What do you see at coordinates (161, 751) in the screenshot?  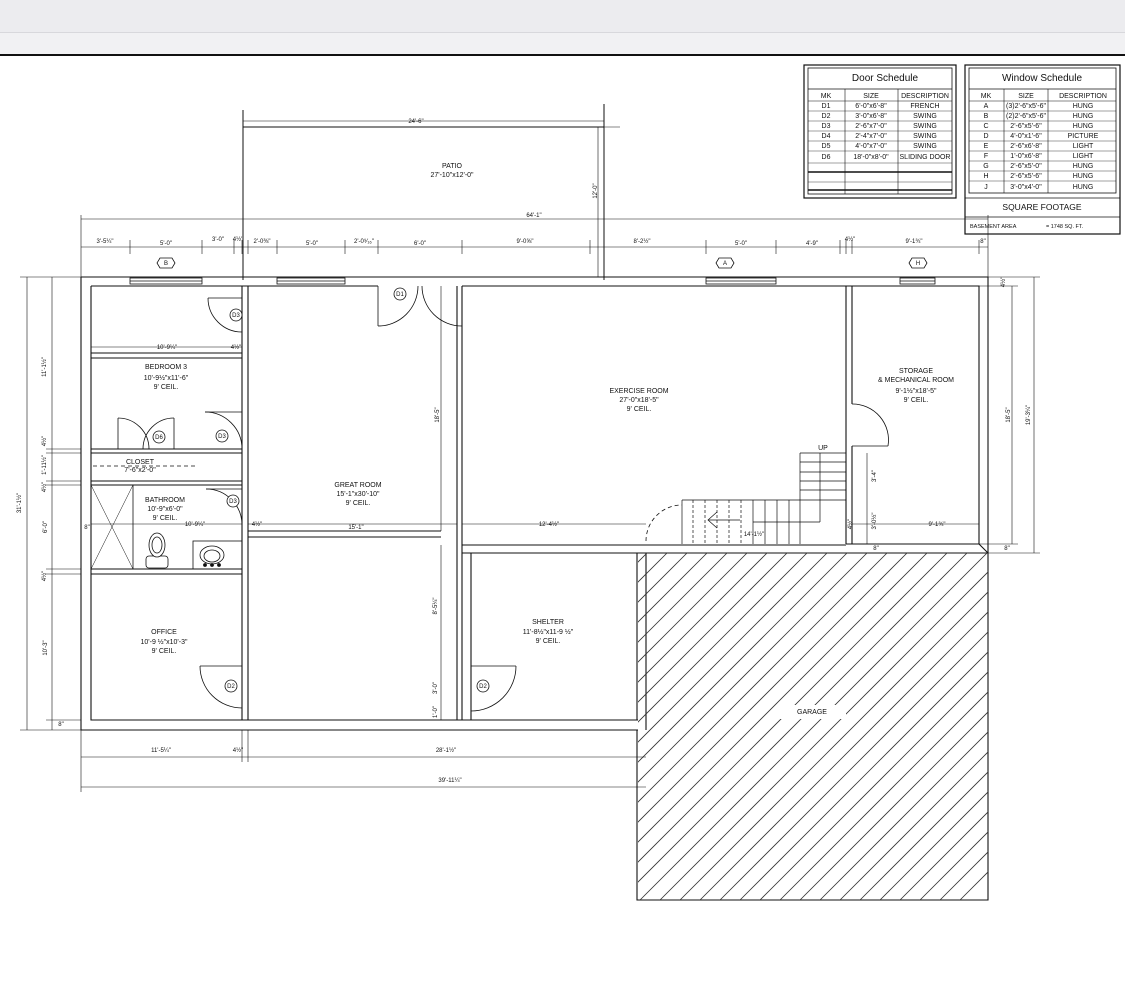 I see `dim-bottom: 11'-5¼"` at bounding box center [161, 751].